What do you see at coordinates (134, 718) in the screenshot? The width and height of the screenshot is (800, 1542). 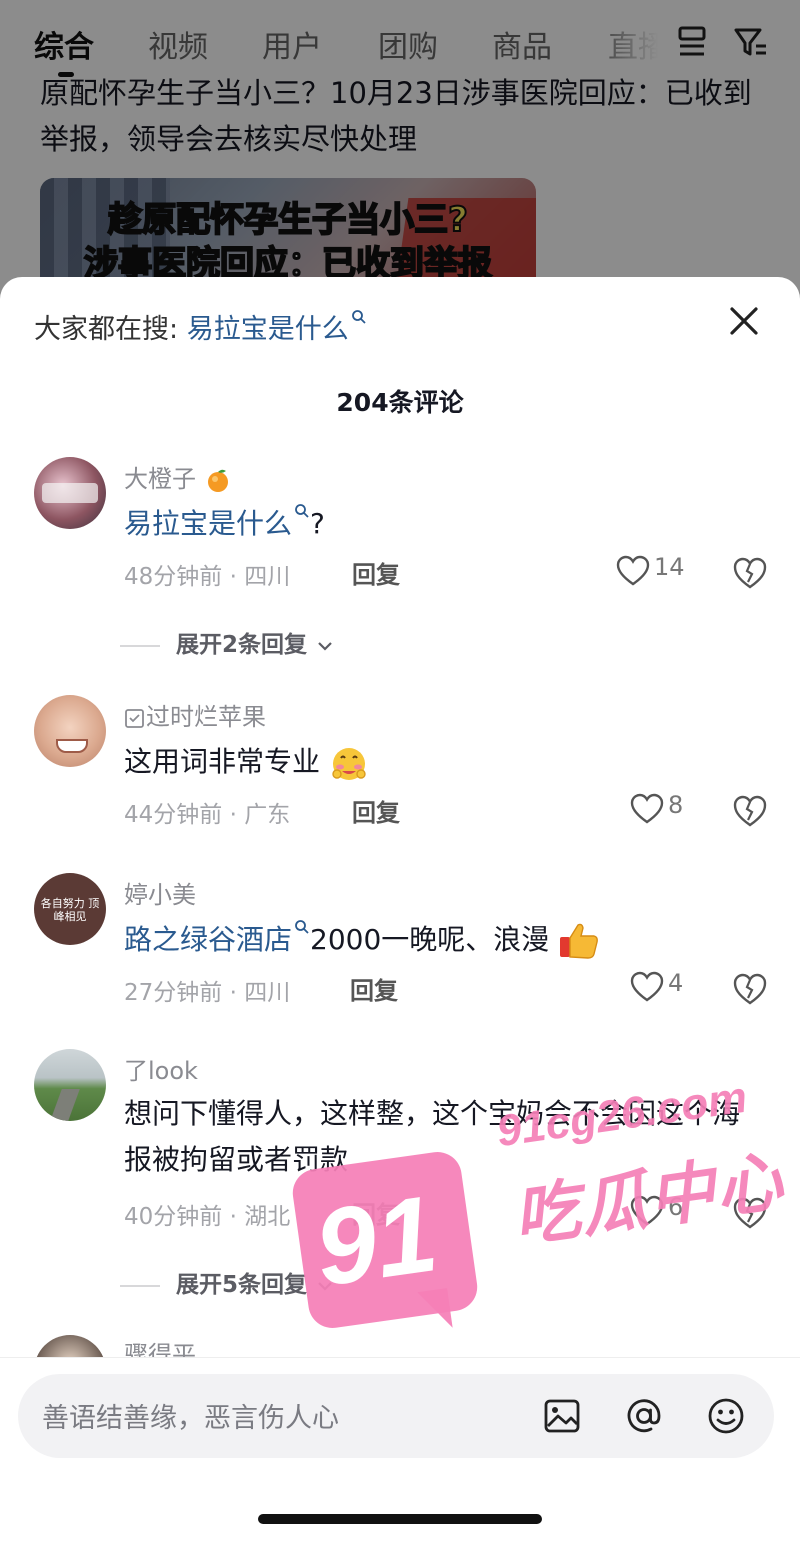 I see `checkbox-icon` at bounding box center [134, 718].